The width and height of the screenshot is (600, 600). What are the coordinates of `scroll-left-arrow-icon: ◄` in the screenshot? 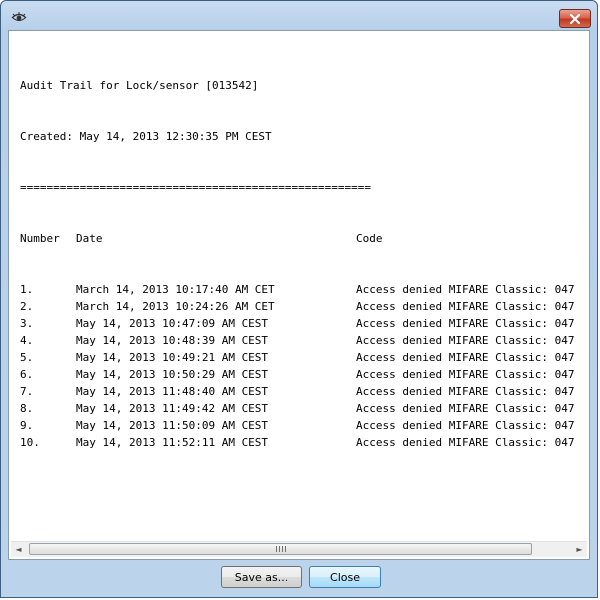 It's located at (18, 549).